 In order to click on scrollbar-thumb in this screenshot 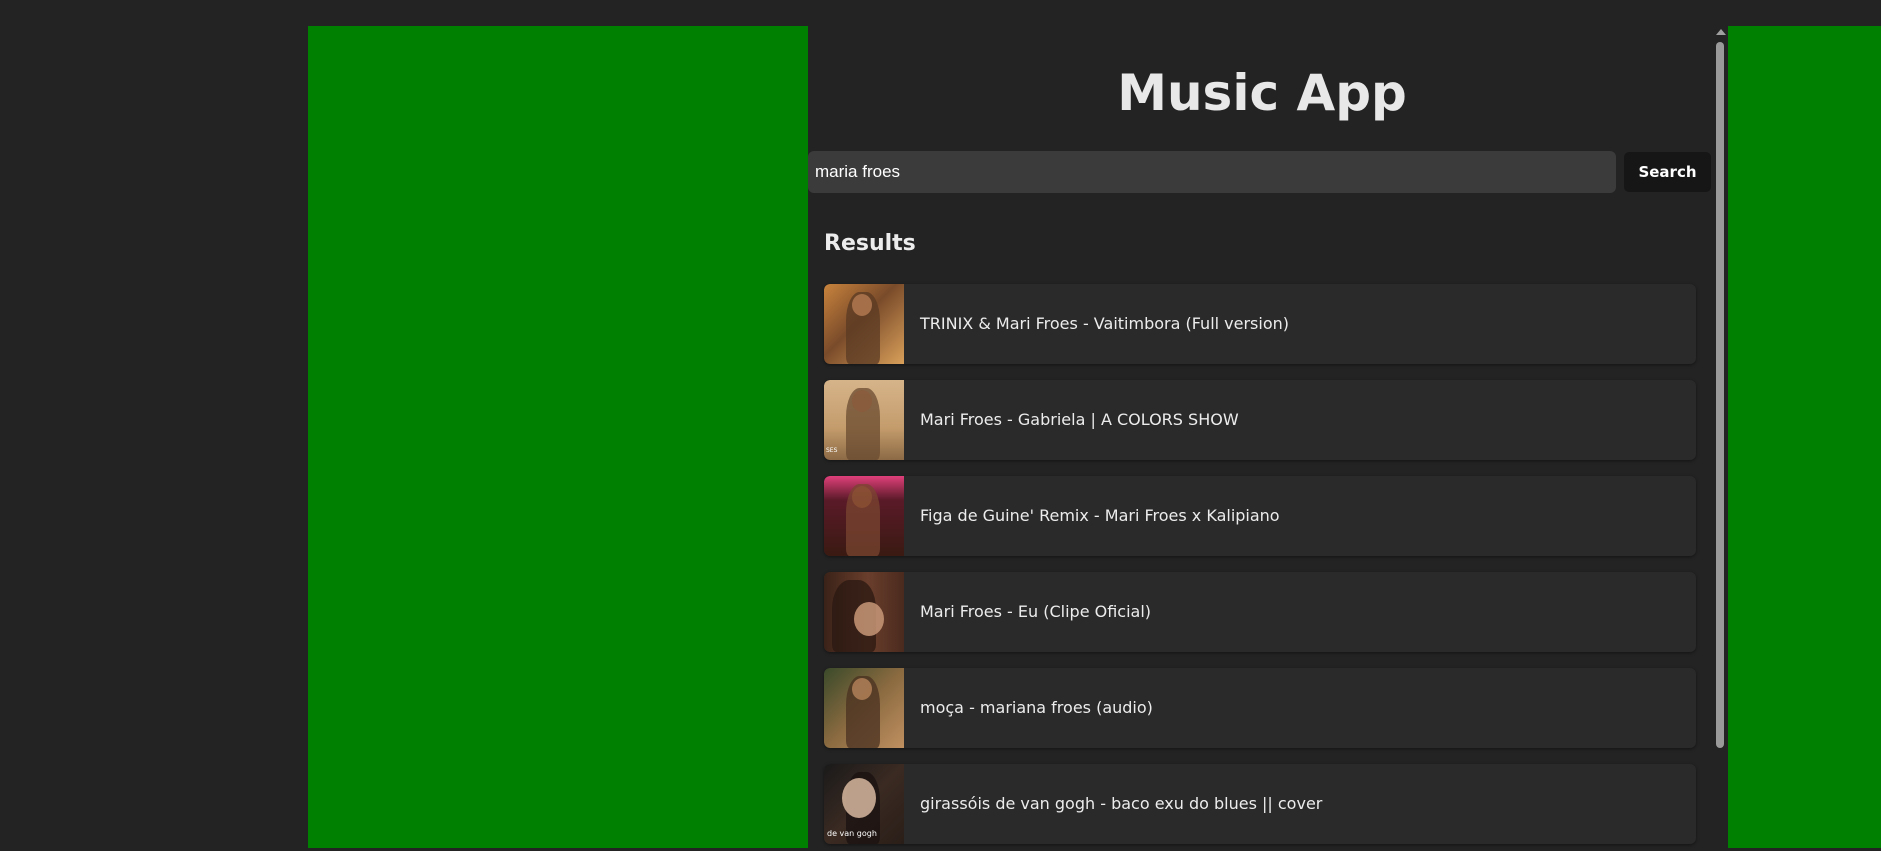, I will do `click(1720, 395)`.